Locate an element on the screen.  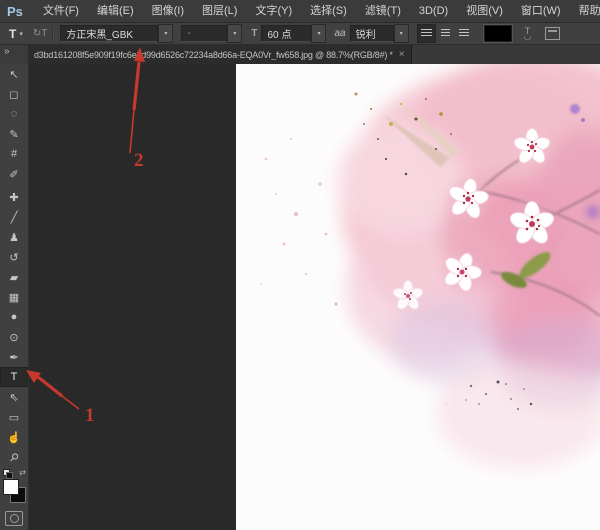
toolbar-collapse-button: » is located at coordinates (14, 54).